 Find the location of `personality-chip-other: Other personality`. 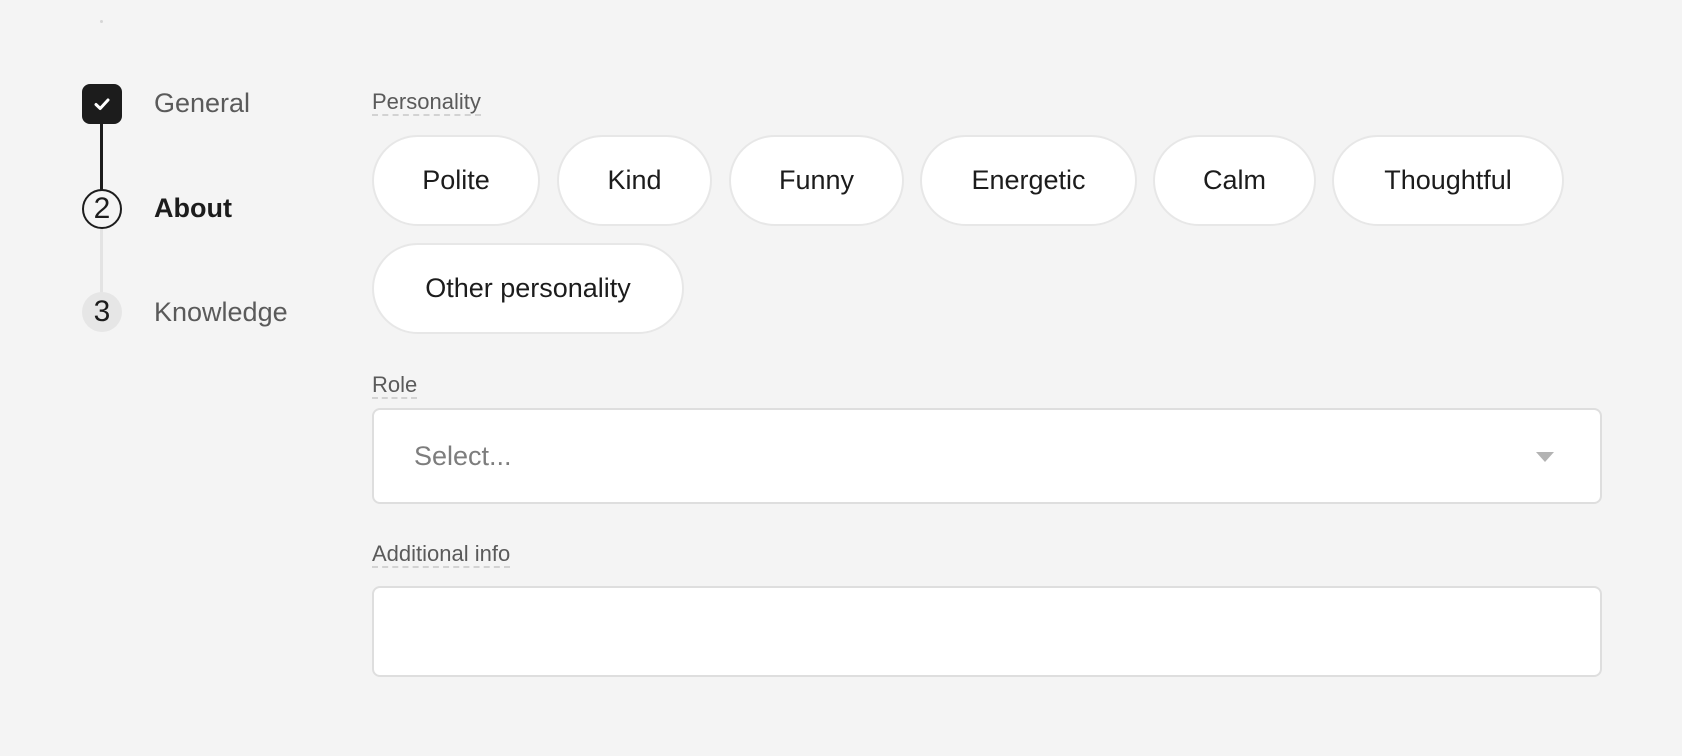

personality-chip-other: Other personality is located at coordinates (528, 288).